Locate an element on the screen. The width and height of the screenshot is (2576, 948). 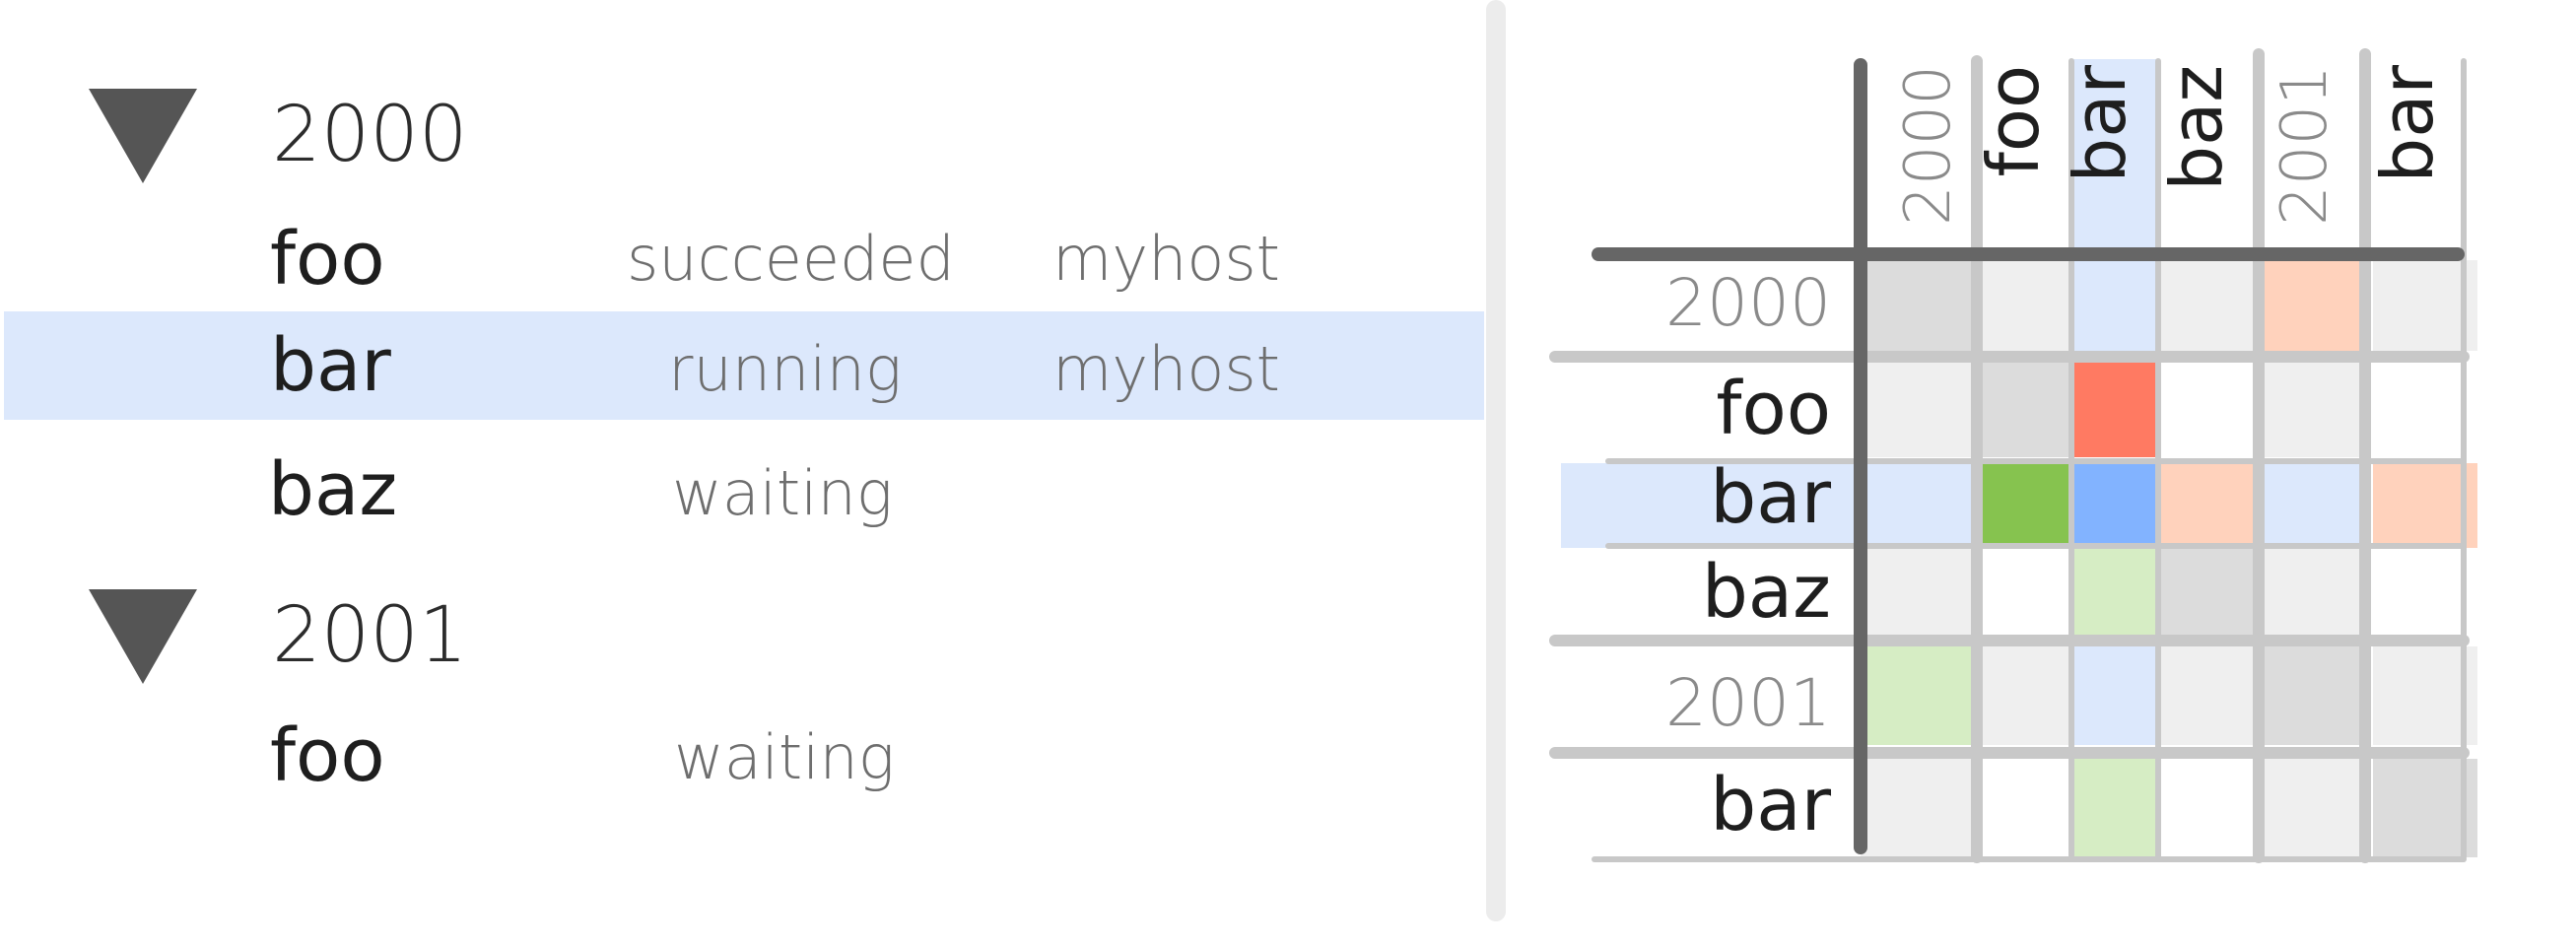
column-label: 2001 is located at coordinates (2305, 145).